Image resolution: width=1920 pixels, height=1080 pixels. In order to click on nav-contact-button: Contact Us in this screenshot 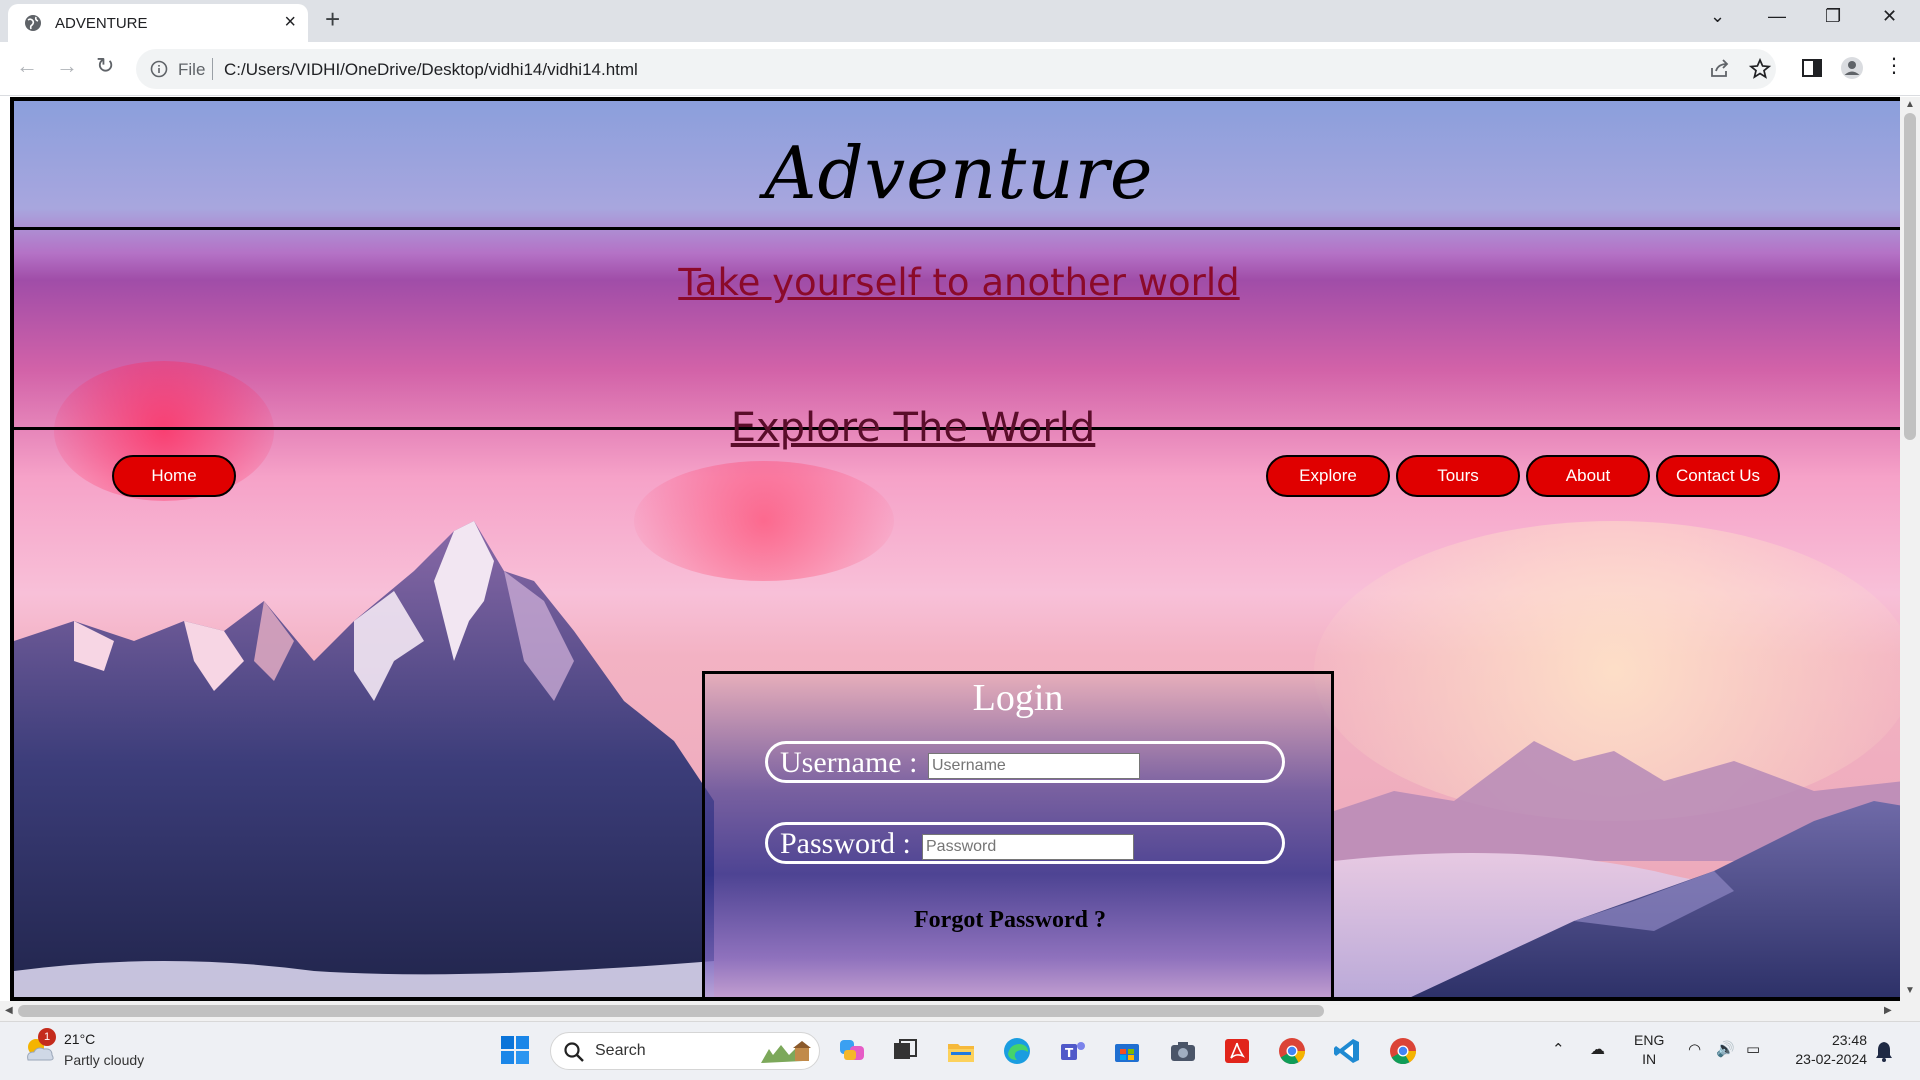, I will do `click(1718, 476)`.